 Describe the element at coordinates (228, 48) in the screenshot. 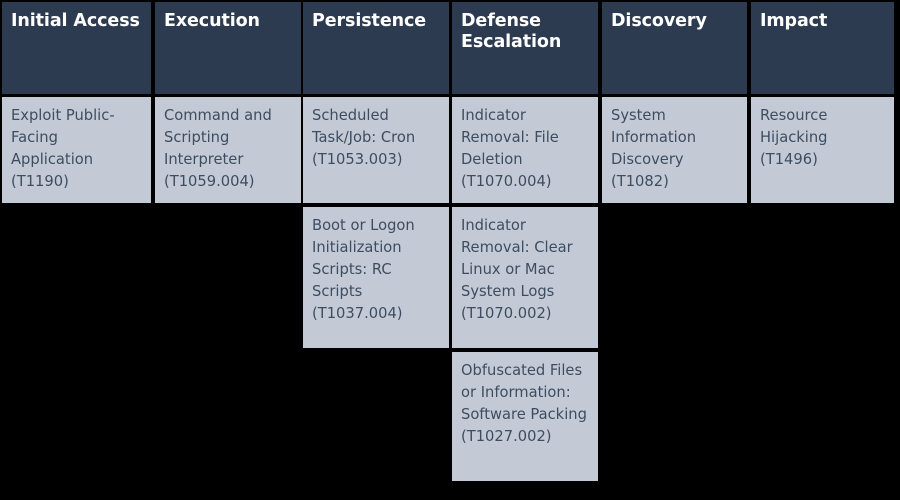

I see `column-header-execution: Execution` at that location.